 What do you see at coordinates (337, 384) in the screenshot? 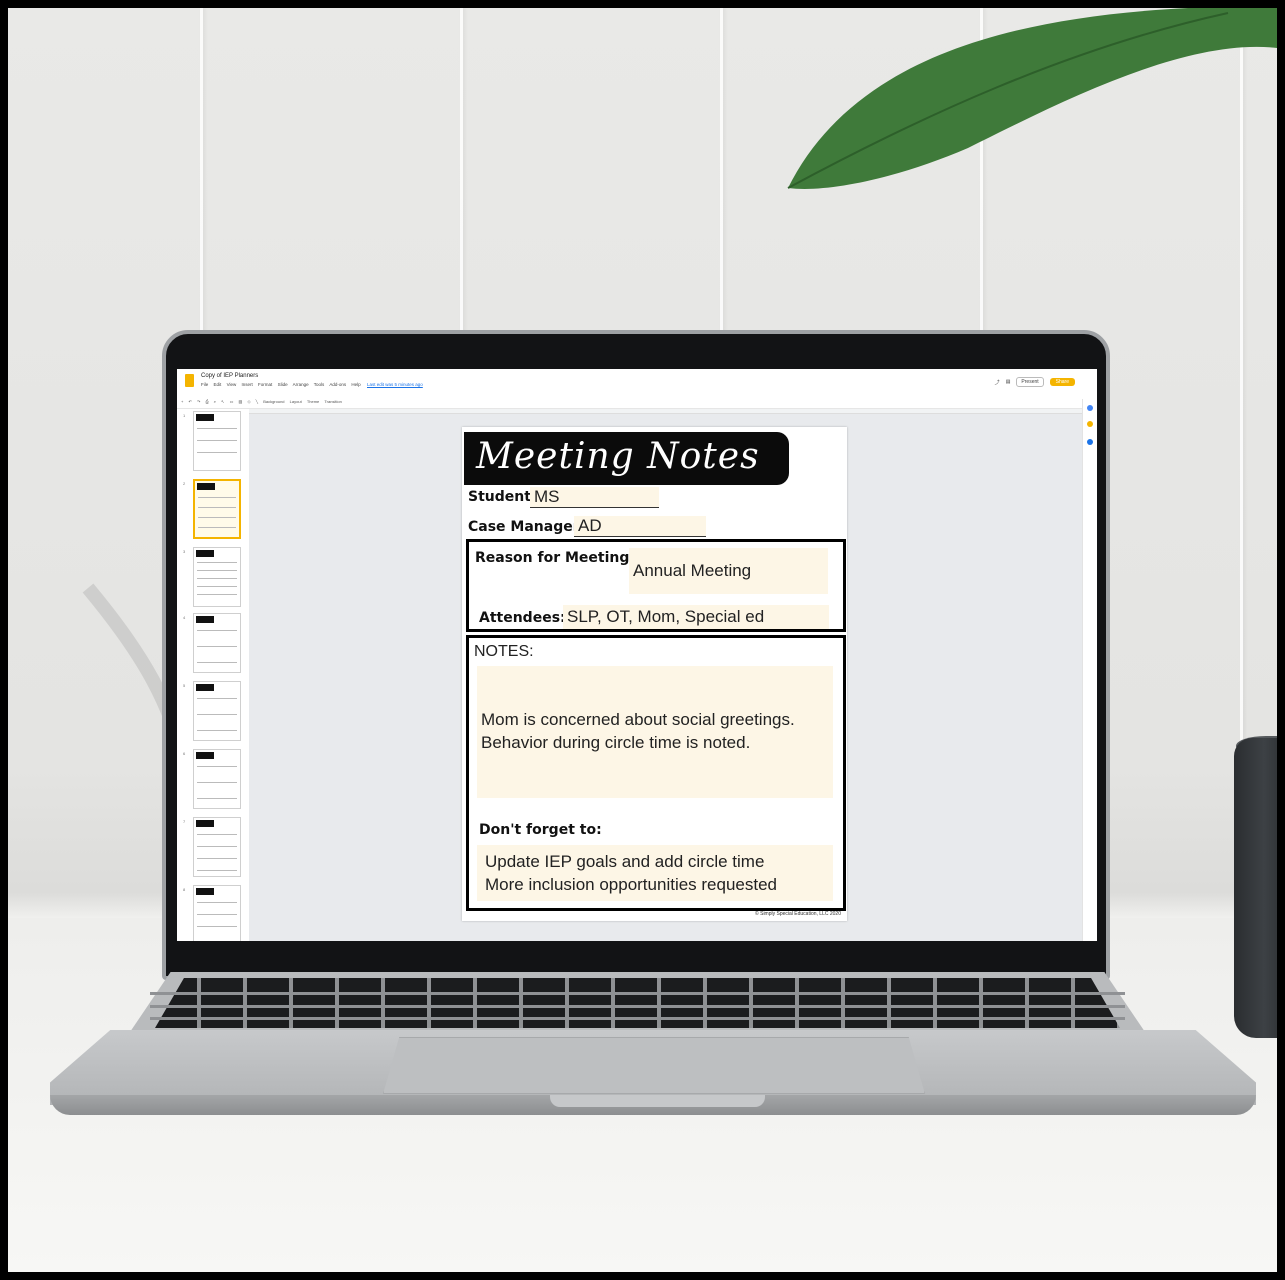
I see `menu-addons: Add-ons` at bounding box center [337, 384].